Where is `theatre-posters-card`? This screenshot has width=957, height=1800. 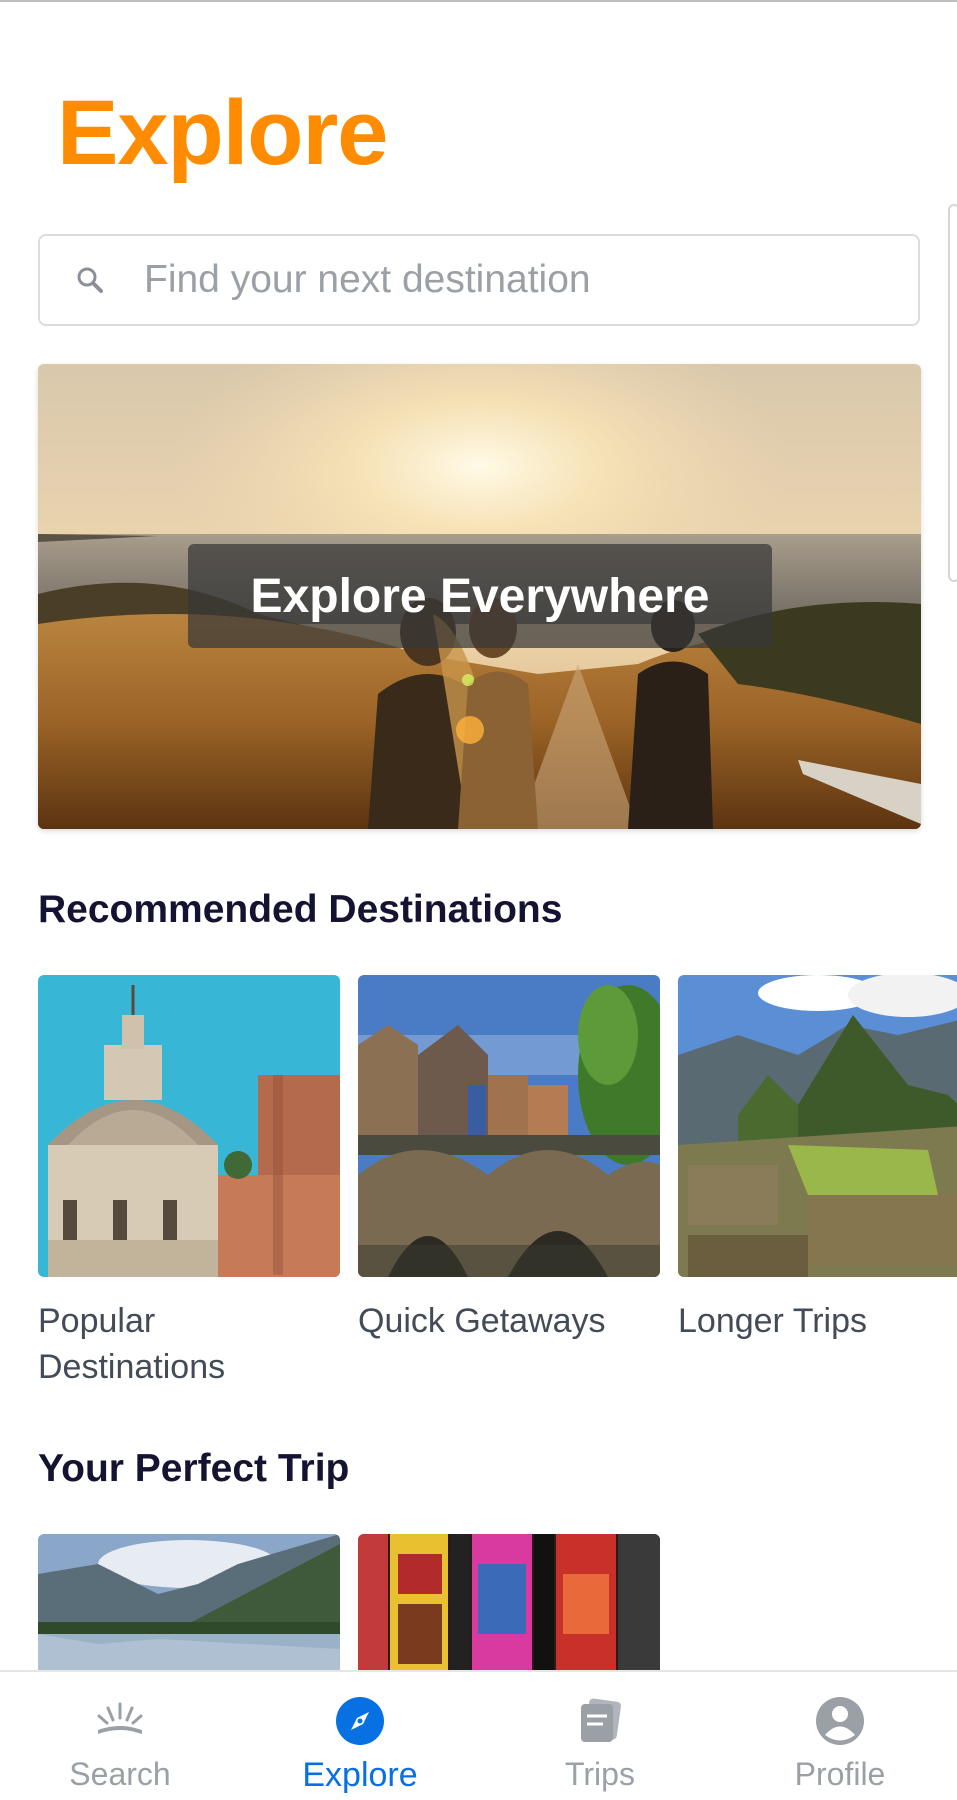
theatre-posters-card is located at coordinates (509, 1604).